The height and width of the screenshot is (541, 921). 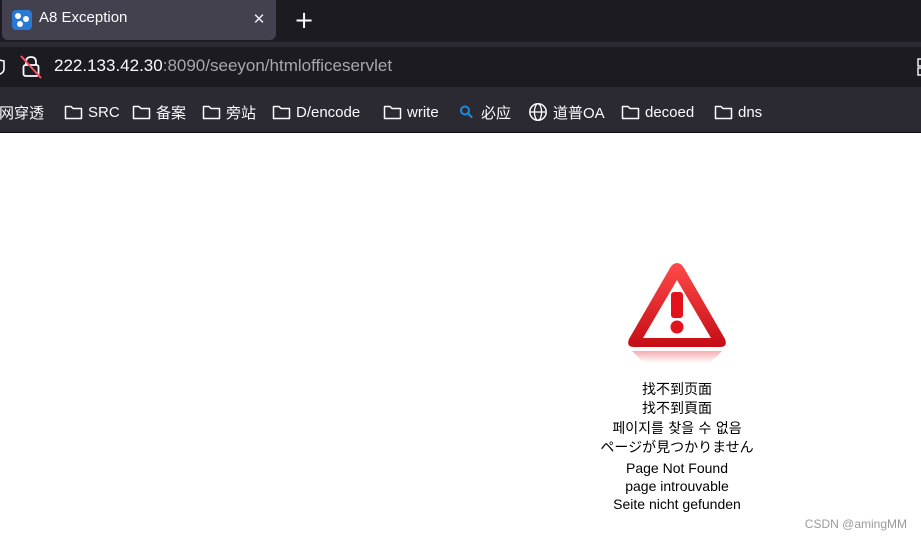 I want to click on bookmark-neiwang: 内网穿透, so click(x=22, y=112).